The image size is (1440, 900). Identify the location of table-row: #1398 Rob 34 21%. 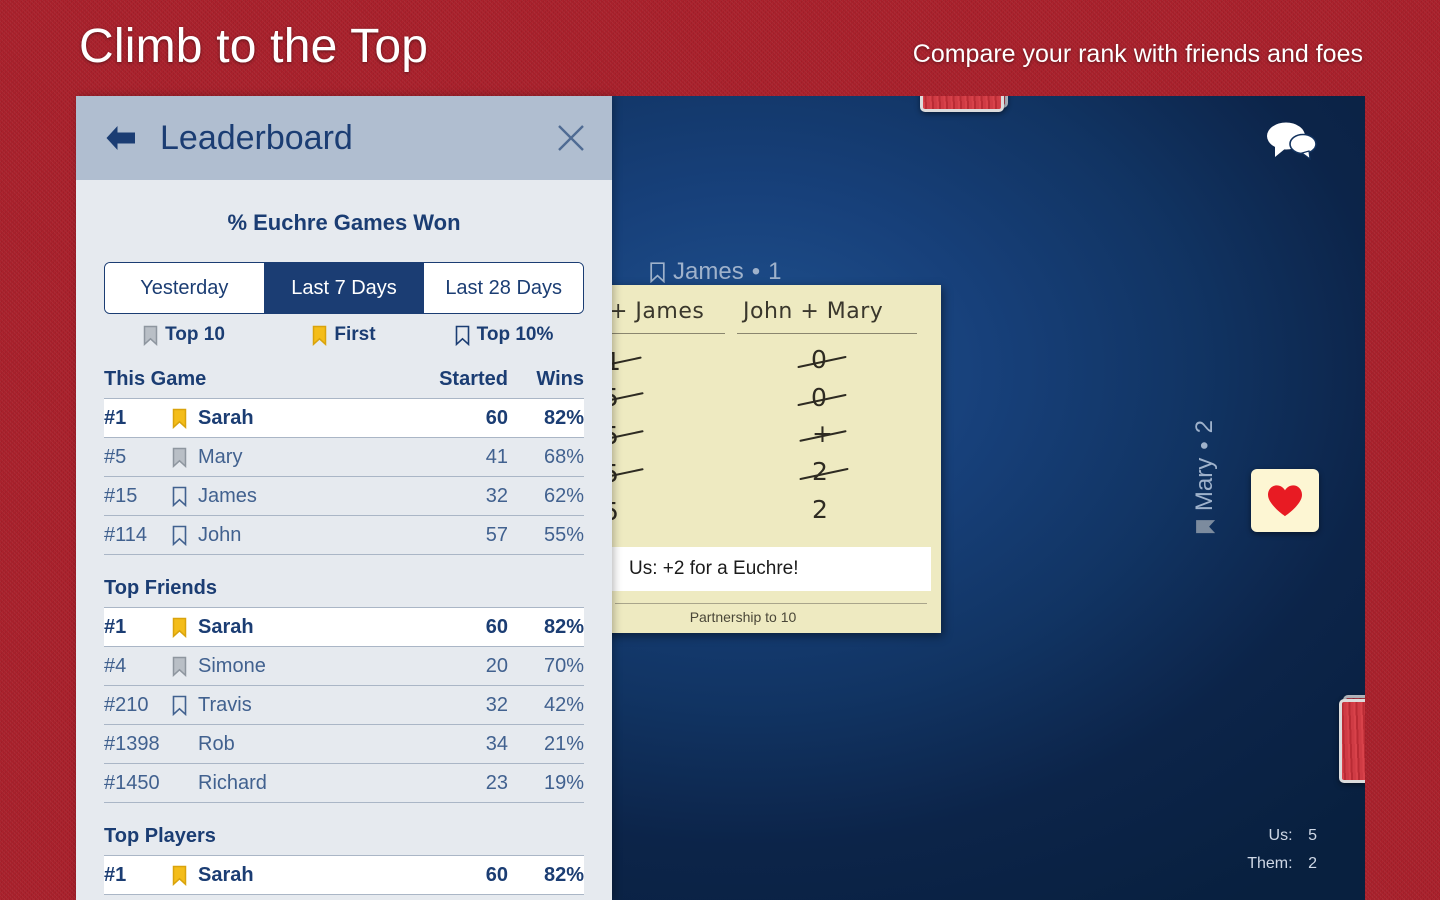
(344, 744).